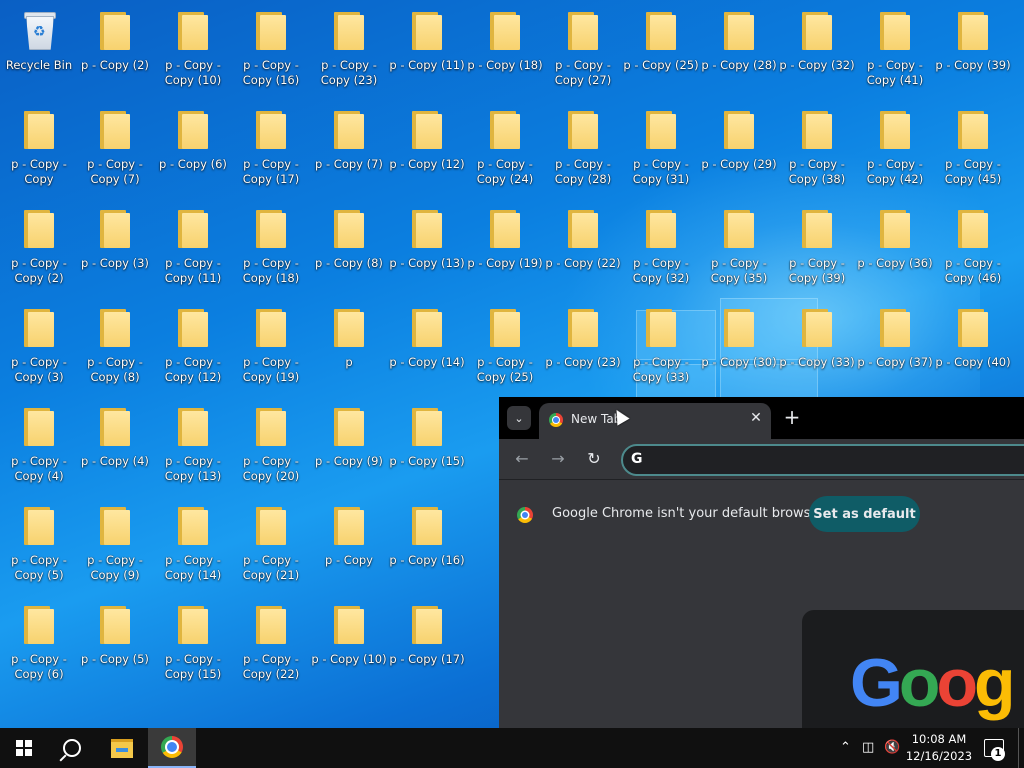 This screenshot has width=1024, height=768. What do you see at coordinates (505, 344) in the screenshot?
I see `desktop-folder: p - Copy - Copy (25)` at bounding box center [505, 344].